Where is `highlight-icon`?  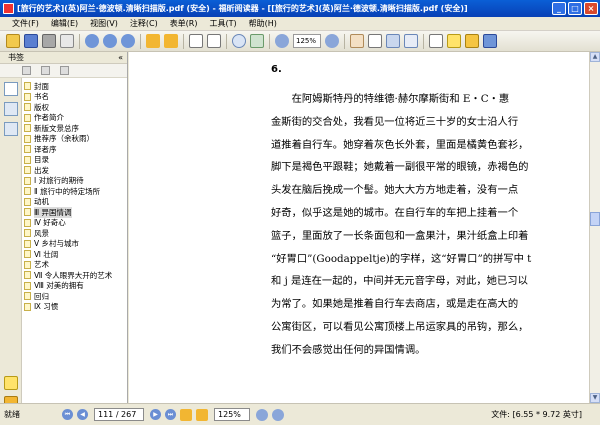 highlight-icon is located at coordinates (490, 41).